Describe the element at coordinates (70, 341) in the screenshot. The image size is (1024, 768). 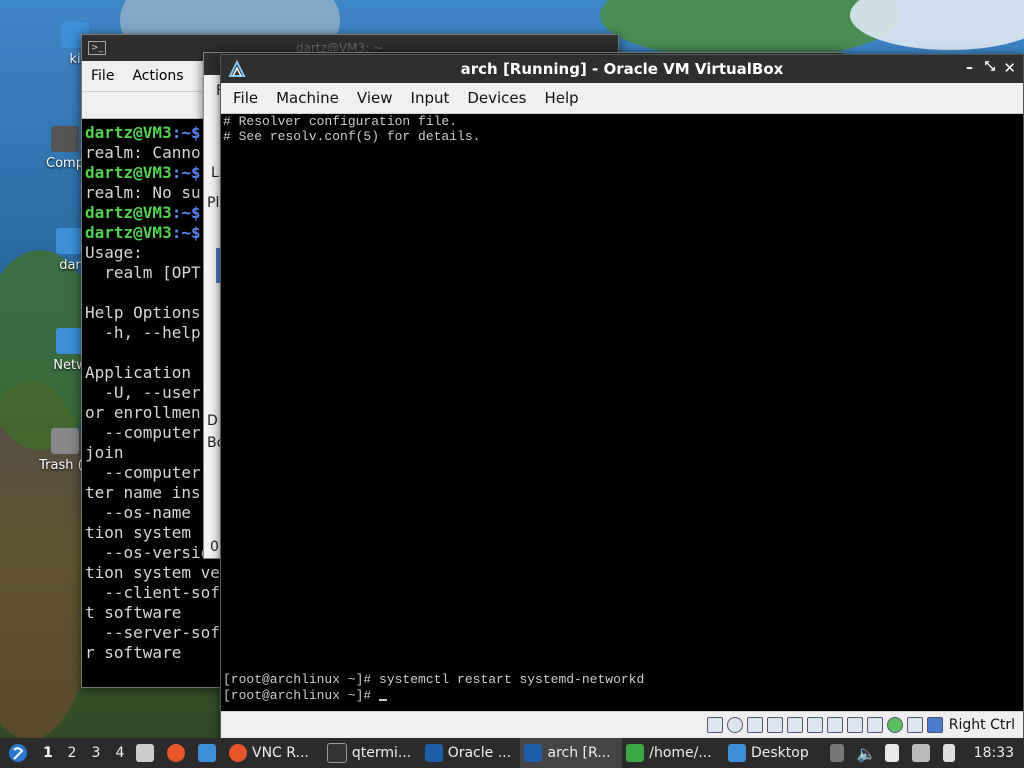
I see `network-folder-icon` at that location.